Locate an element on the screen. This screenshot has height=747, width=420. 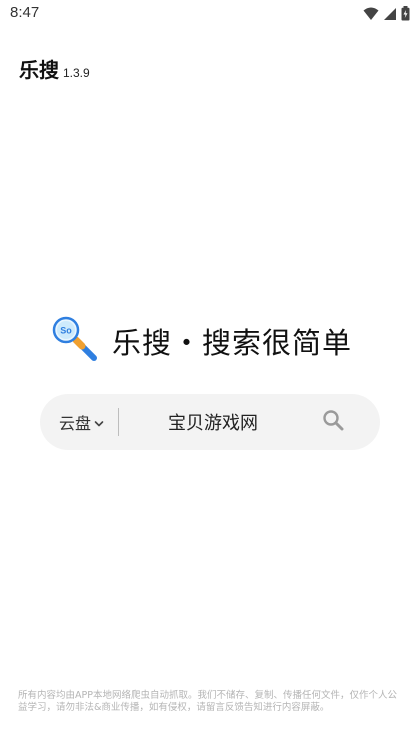
search-button is located at coordinates (333, 422).